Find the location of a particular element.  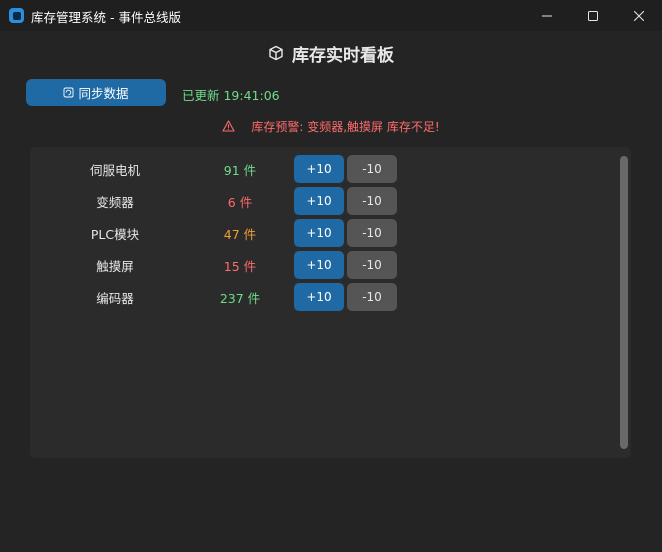

inventory-row: 触摸屏 15 件 +10 -10 is located at coordinates (240, 265).